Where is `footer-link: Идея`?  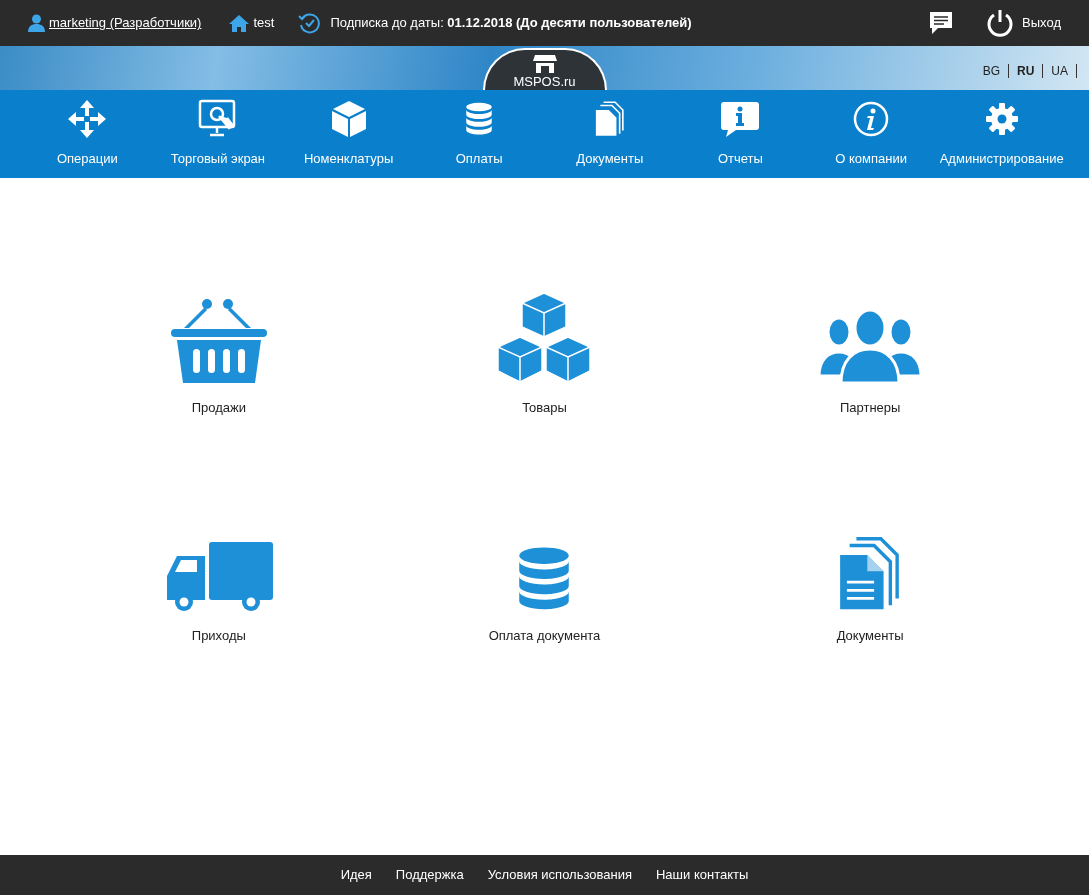
footer-link: Идея is located at coordinates (356, 875).